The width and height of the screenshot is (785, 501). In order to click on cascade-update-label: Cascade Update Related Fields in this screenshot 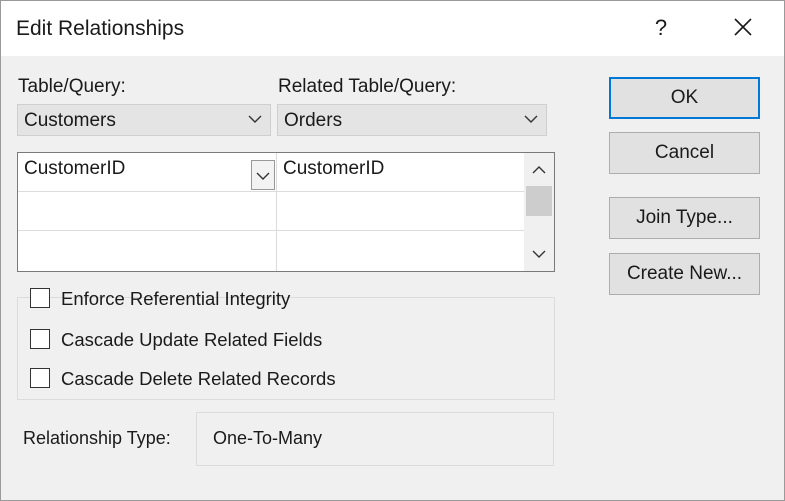, I will do `click(192, 339)`.